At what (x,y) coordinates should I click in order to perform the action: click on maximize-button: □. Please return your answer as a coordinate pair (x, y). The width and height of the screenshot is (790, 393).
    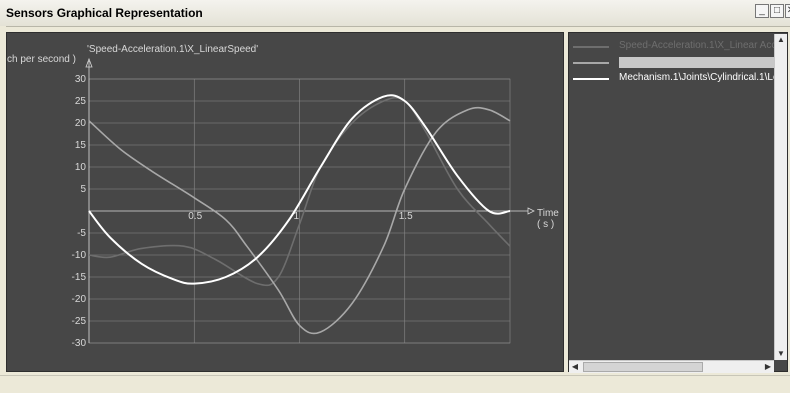
    Looking at the image, I should click on (777, 11).